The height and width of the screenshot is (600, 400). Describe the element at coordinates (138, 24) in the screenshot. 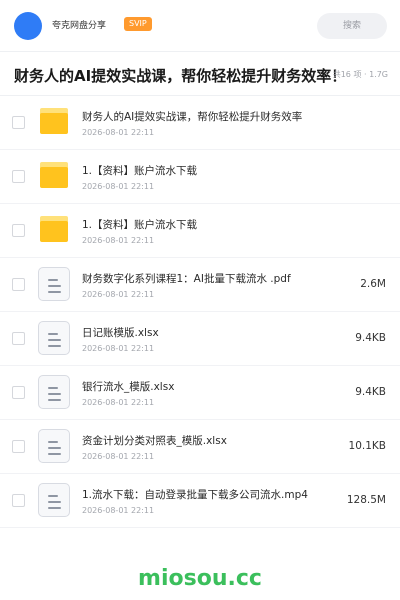

I see `svip-badge: SVIP` at that location.